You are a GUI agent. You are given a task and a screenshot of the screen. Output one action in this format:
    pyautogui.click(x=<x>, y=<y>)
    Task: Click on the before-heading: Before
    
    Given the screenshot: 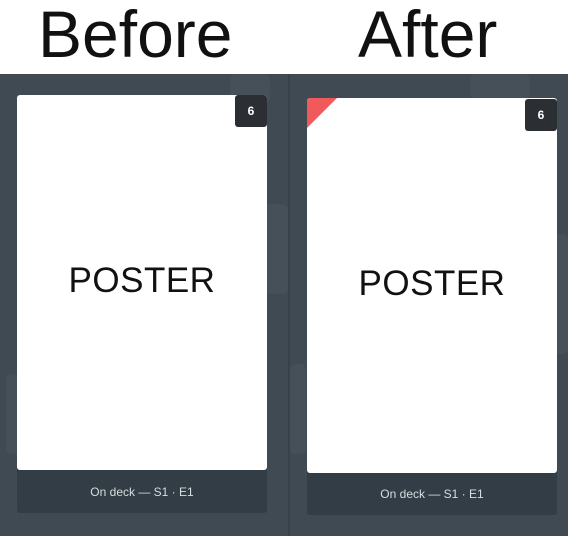 What is the action you would take?
    pyautogui.click(x=135, y=35)
    